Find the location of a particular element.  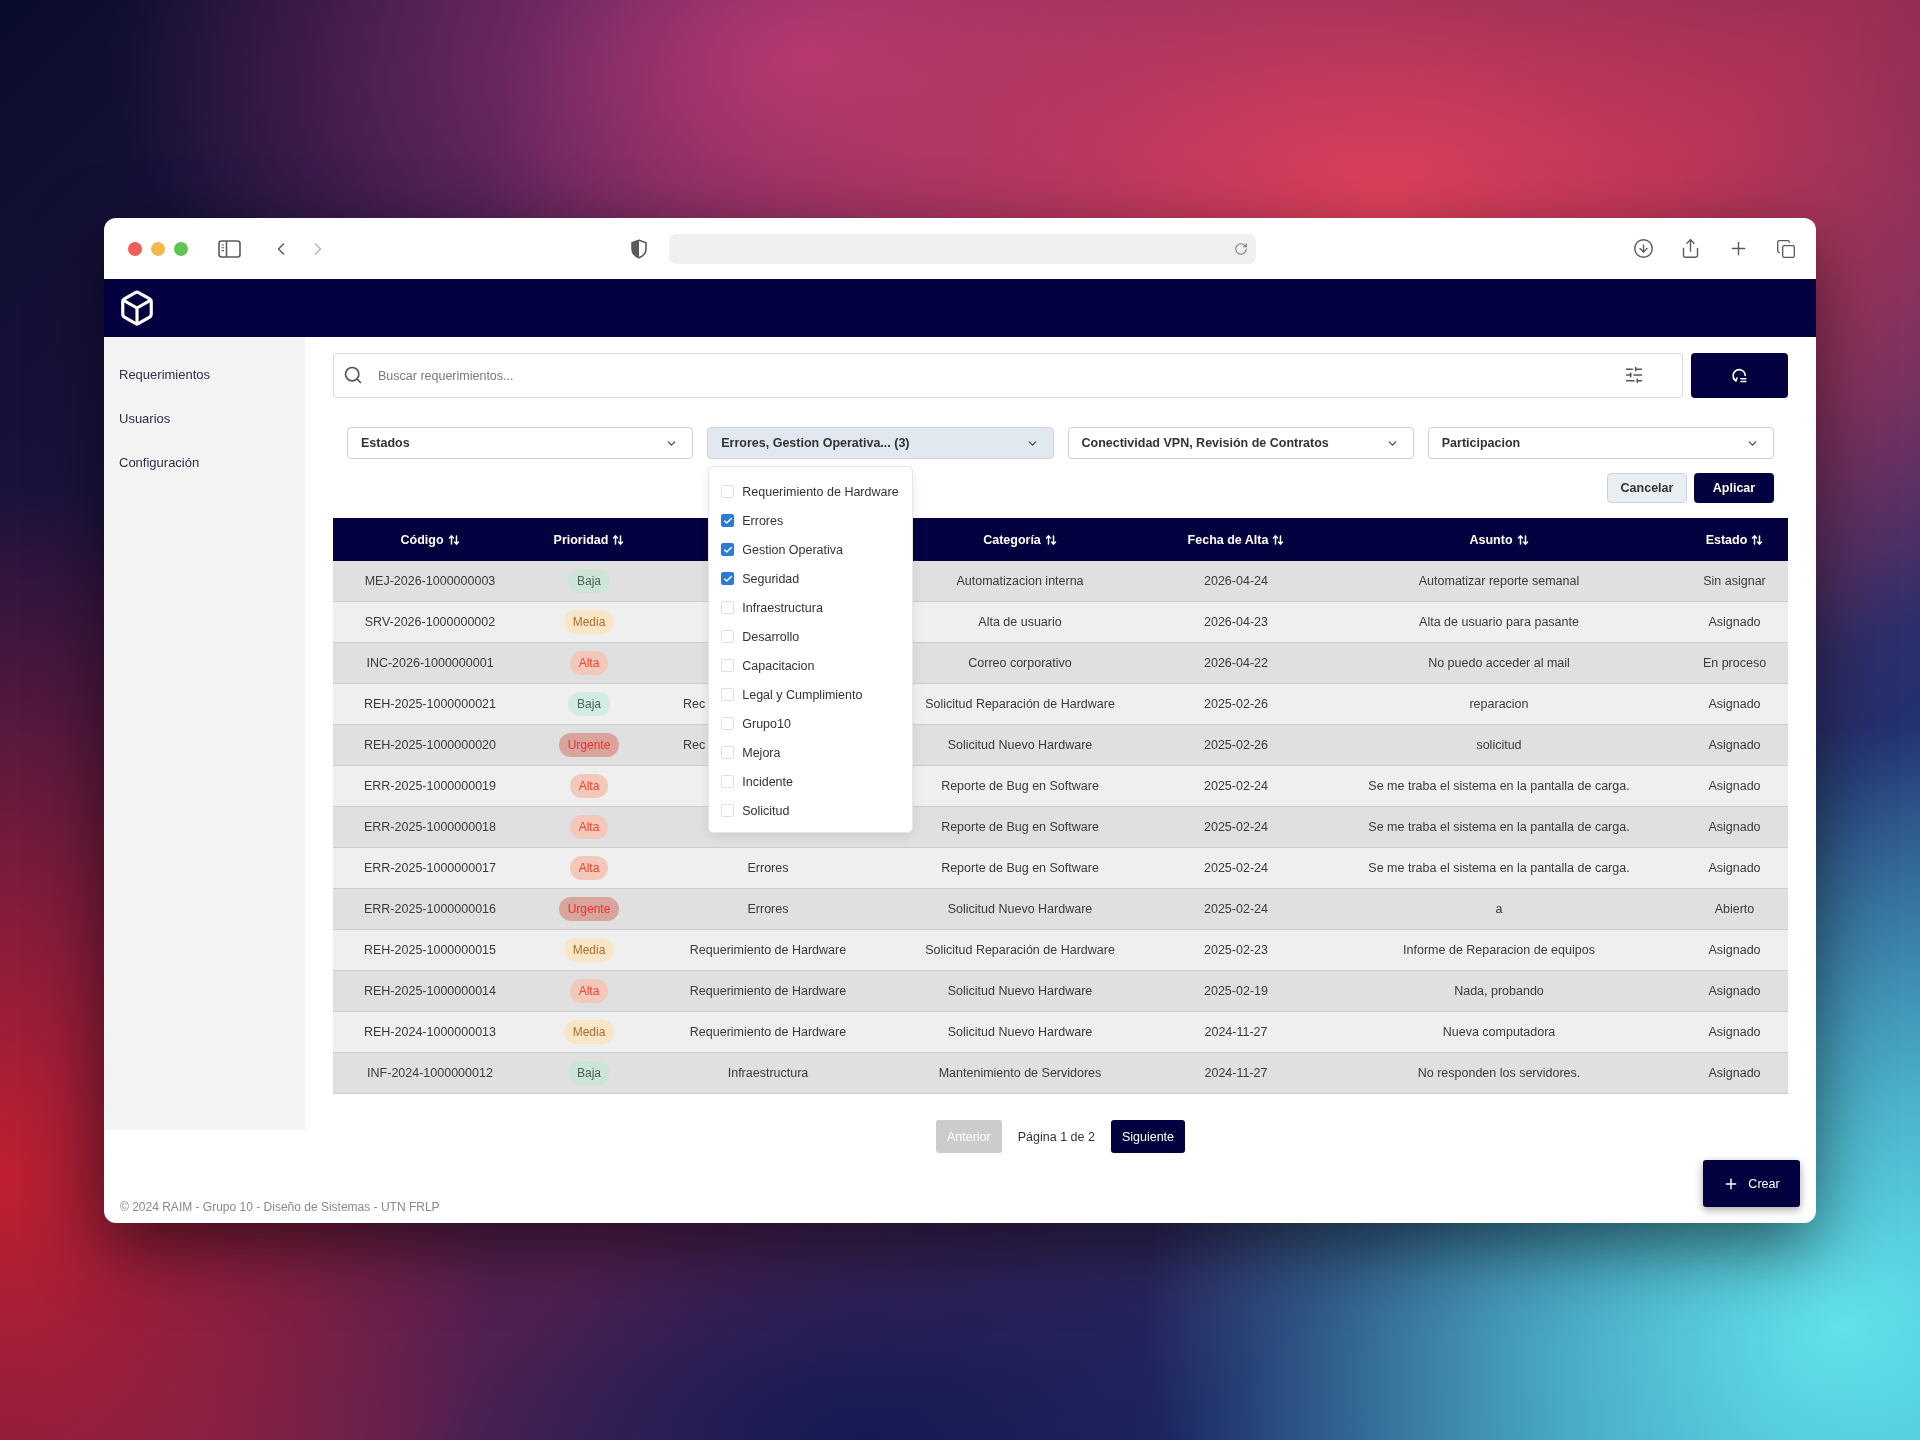

primary-button: Aplicar is located at coordinates (1734, 488).